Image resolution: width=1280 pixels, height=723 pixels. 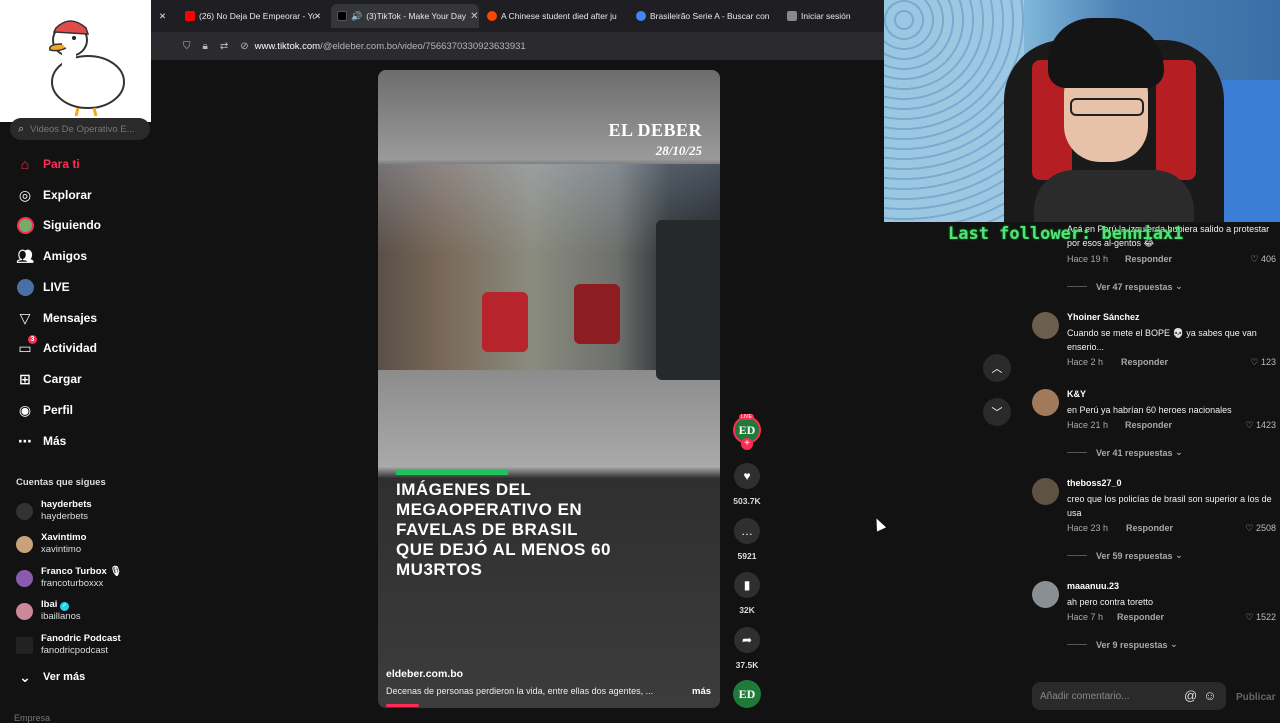 I want to click on music-disc-icon: ED, so click(x=747, y=694).